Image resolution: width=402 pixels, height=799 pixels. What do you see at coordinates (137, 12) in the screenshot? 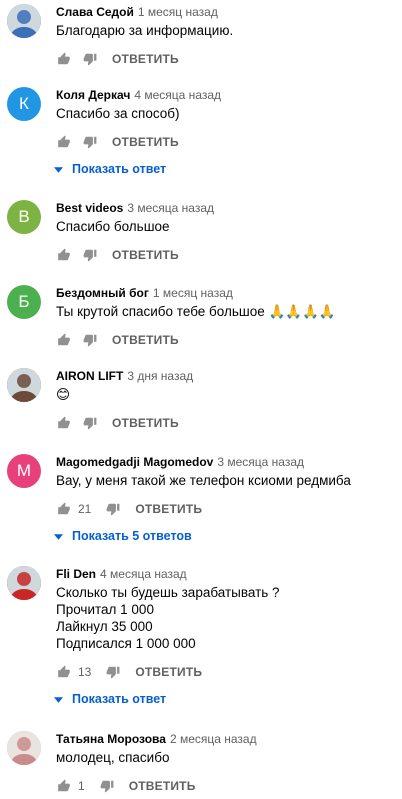
I see `comment-header: Слава Седой 1 месяц назад` at bounding box center [137, 12].